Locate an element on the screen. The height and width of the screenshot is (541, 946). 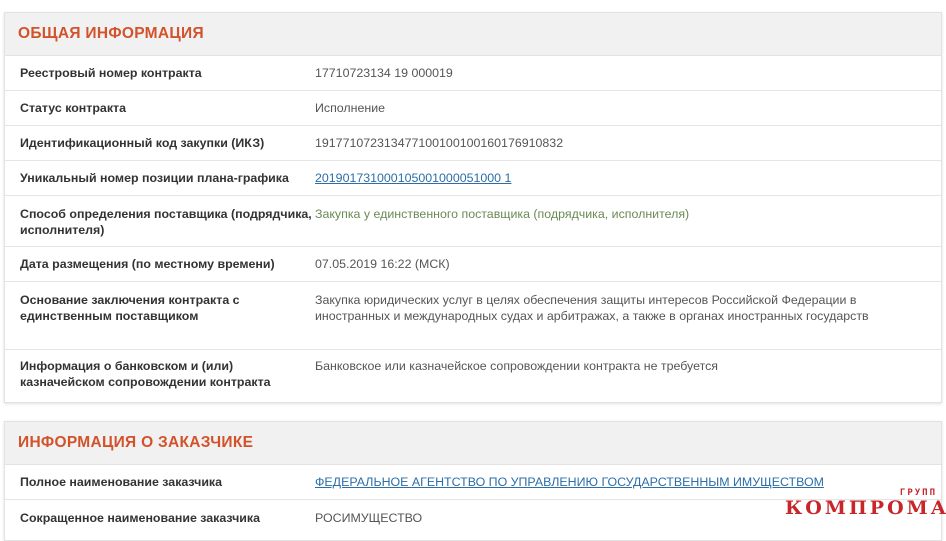
row-value: 191771072313477100100100160176910832 is located at coordinates (439, 143).